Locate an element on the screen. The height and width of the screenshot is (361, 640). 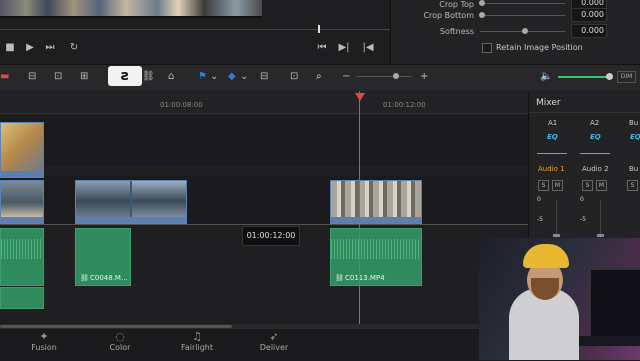
fairlight-icon: ♫ is located at coordinates (197, 336).